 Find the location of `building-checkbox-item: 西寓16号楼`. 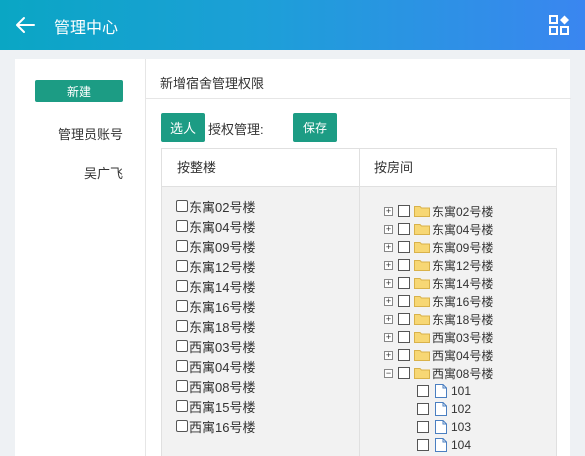

building-checkbox-item: 西寓16号楼 is located at coordinates (215, 426).